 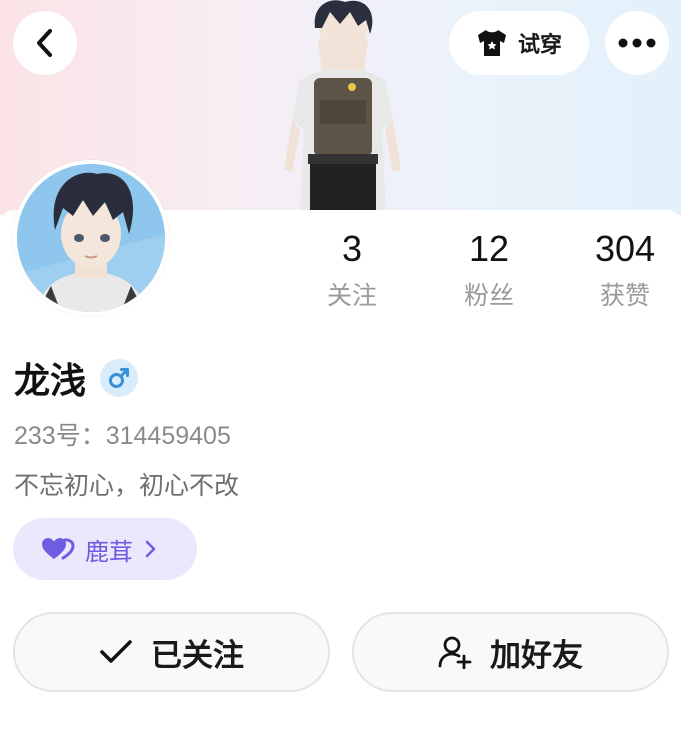 I want to click on likes-count: 304, so click(x=625, y=248).